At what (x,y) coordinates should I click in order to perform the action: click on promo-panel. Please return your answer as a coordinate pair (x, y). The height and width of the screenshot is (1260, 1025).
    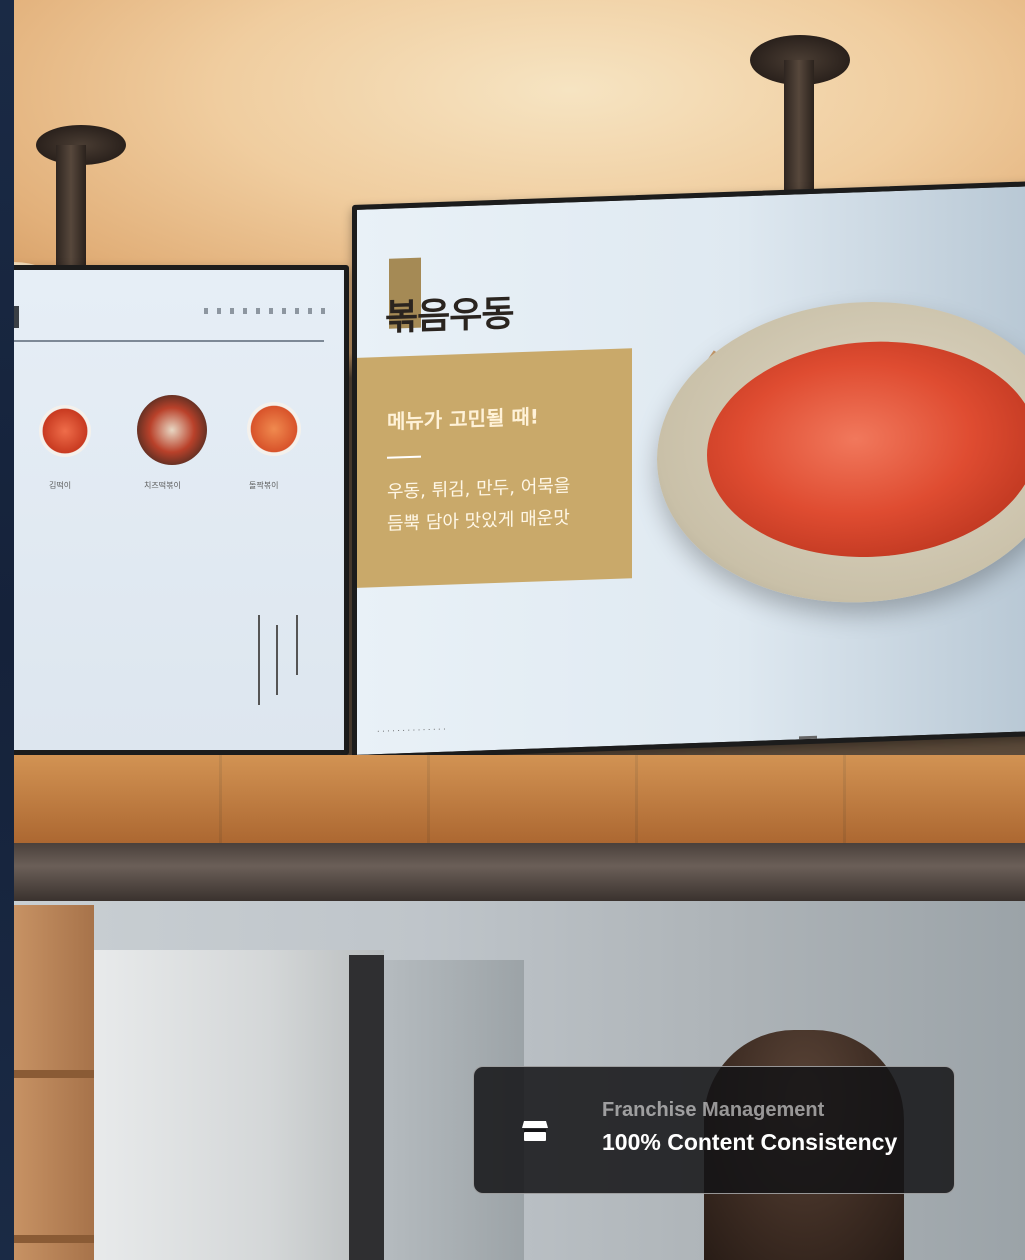
    Looking at the image, I should click on (494, 468).